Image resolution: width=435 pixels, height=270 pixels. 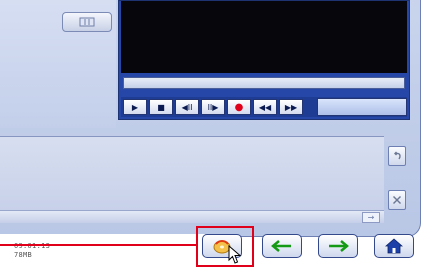 I want to click on fast-forward-icon: ▶▶, so click(x=291, y=107).